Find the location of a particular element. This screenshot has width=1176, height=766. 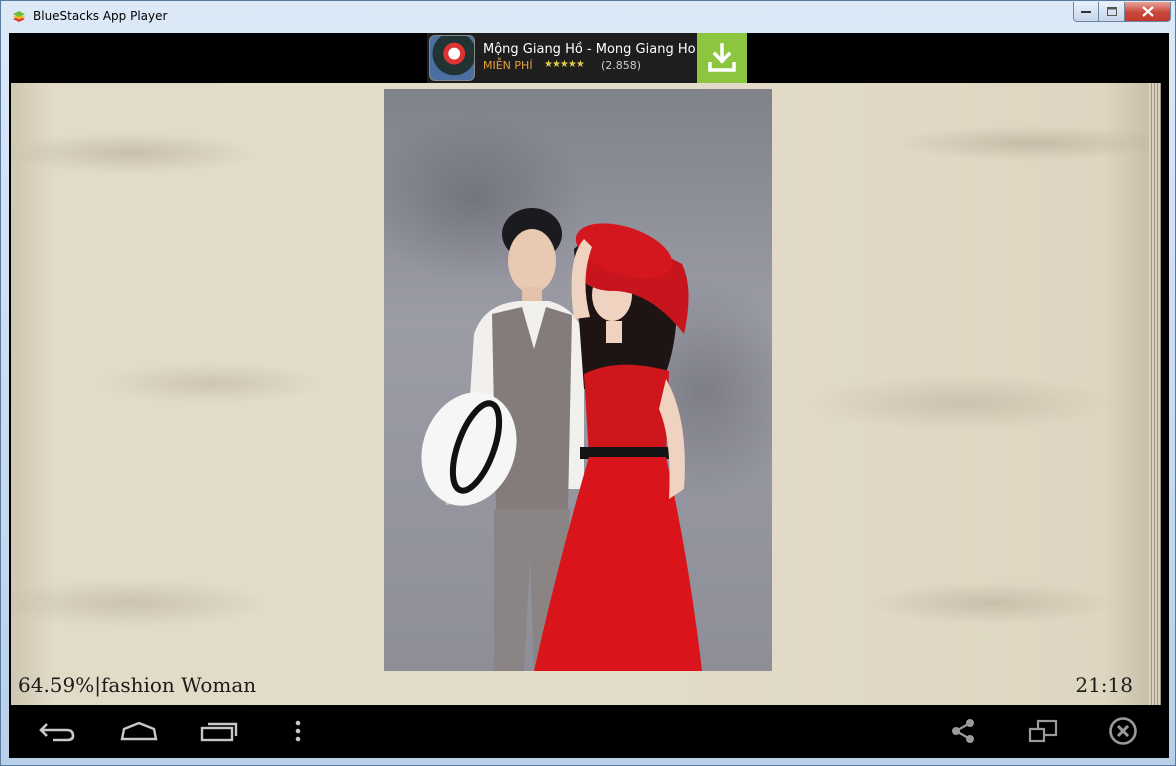

clock: 21:18 is located at coordinates (1104, 685).